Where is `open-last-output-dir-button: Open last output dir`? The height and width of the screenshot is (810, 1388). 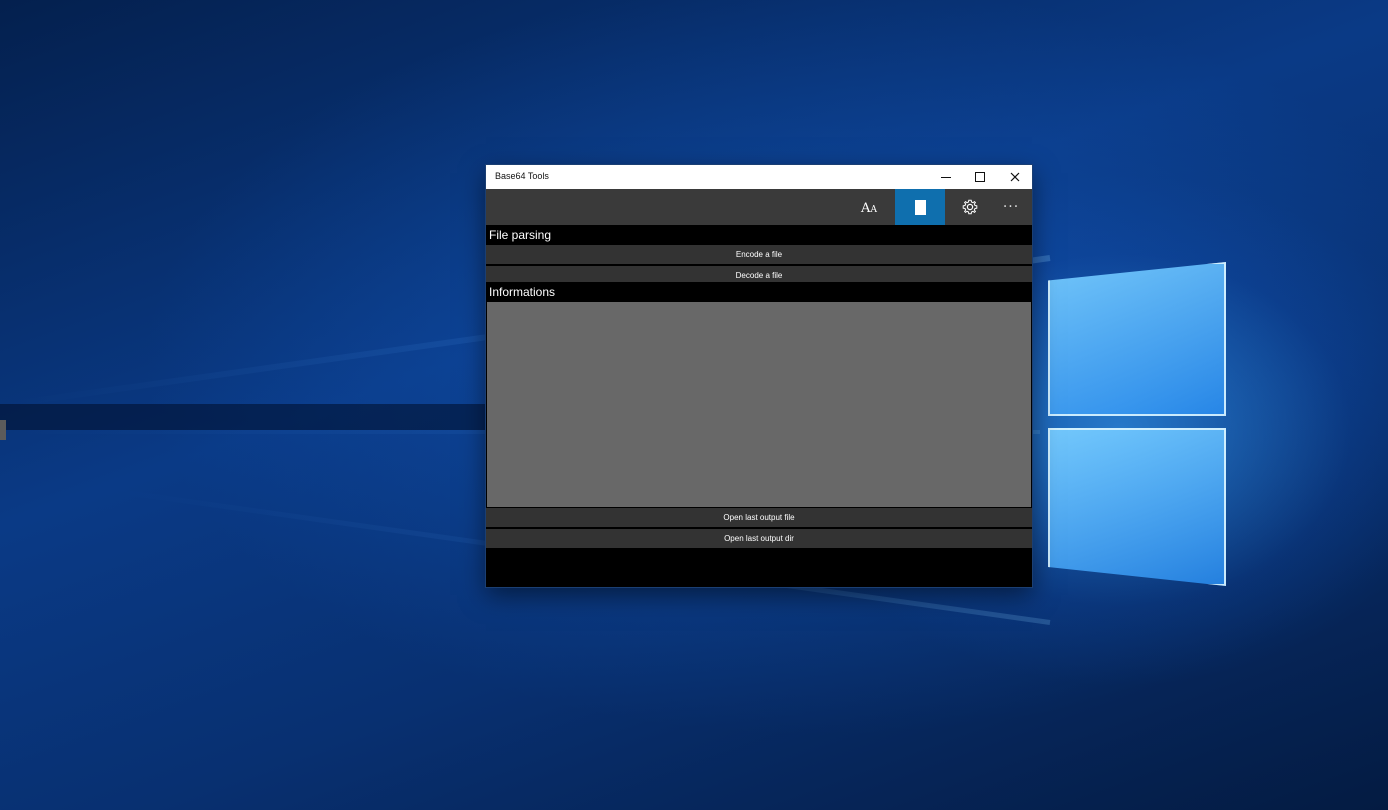 open-last-output-dir-button: Open last output dir is located at coordinates (759, 538).